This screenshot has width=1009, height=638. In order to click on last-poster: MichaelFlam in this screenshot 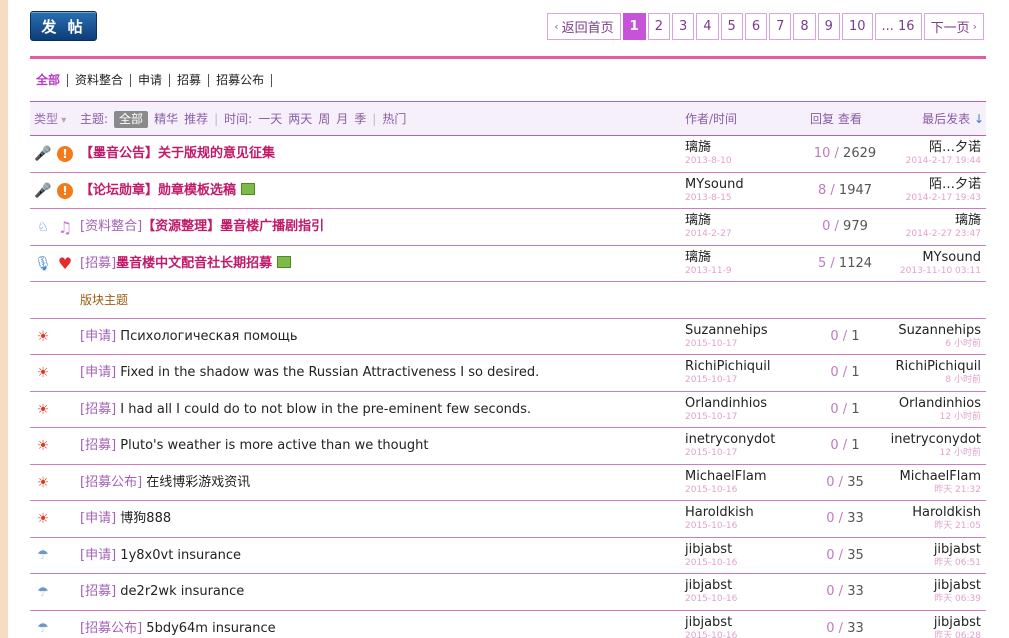, I will do `click(940, 476)`.